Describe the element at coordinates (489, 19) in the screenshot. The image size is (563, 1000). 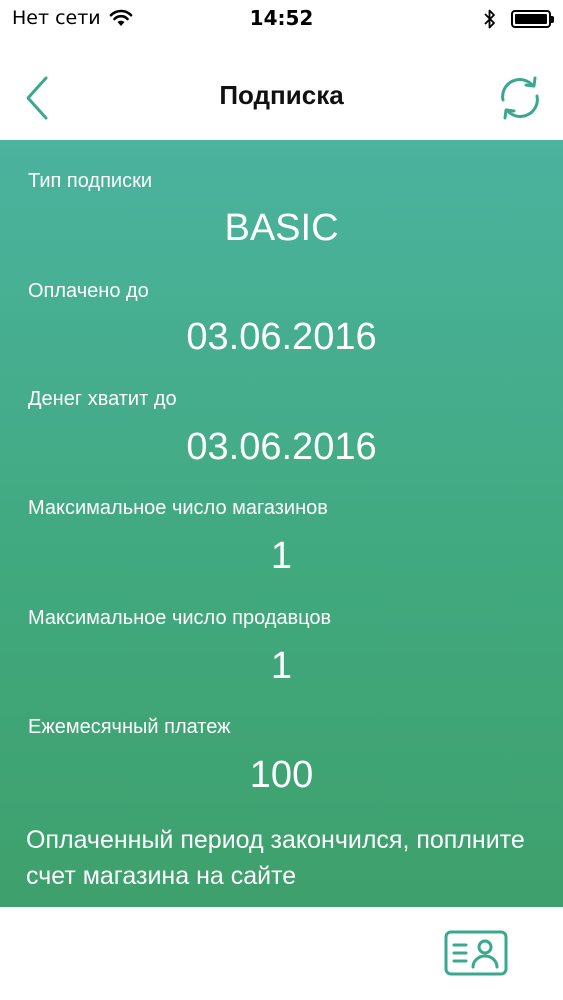
I see `bluetooth-icon` at that location.